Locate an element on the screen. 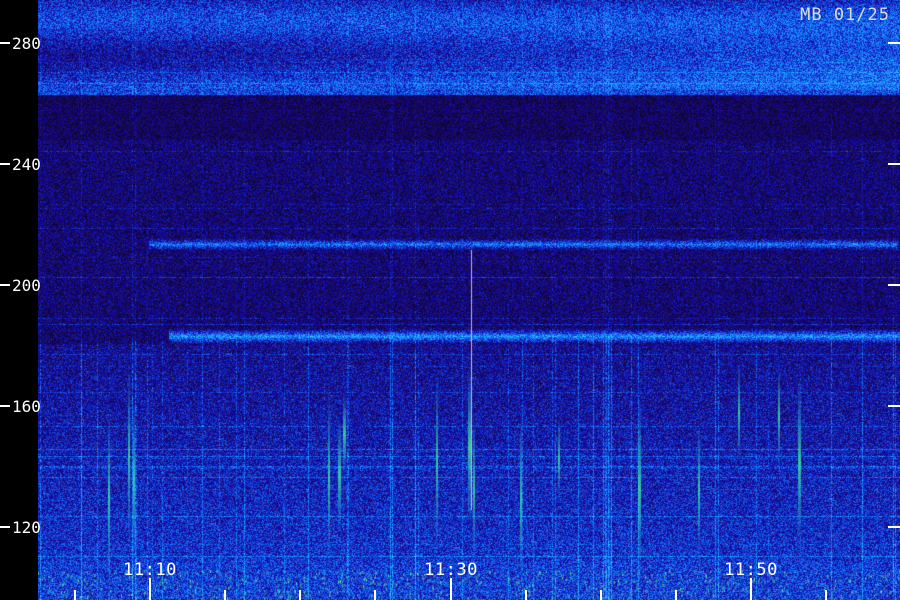  y-tick-label: 120 is located at coordinates (26, 527).